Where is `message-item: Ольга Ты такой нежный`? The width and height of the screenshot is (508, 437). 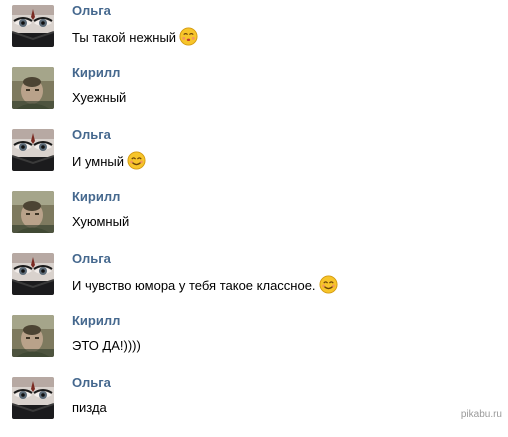
message-item: Ольга Ты такой нежный is located at coordinates (254, 34).